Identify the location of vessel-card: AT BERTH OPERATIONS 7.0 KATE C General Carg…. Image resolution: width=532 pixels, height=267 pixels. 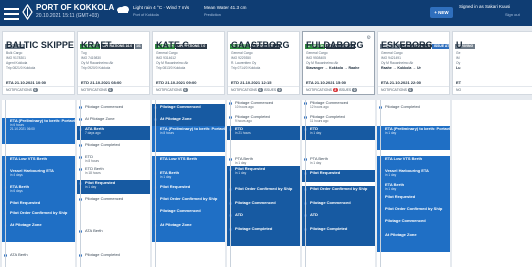
(188, 63).